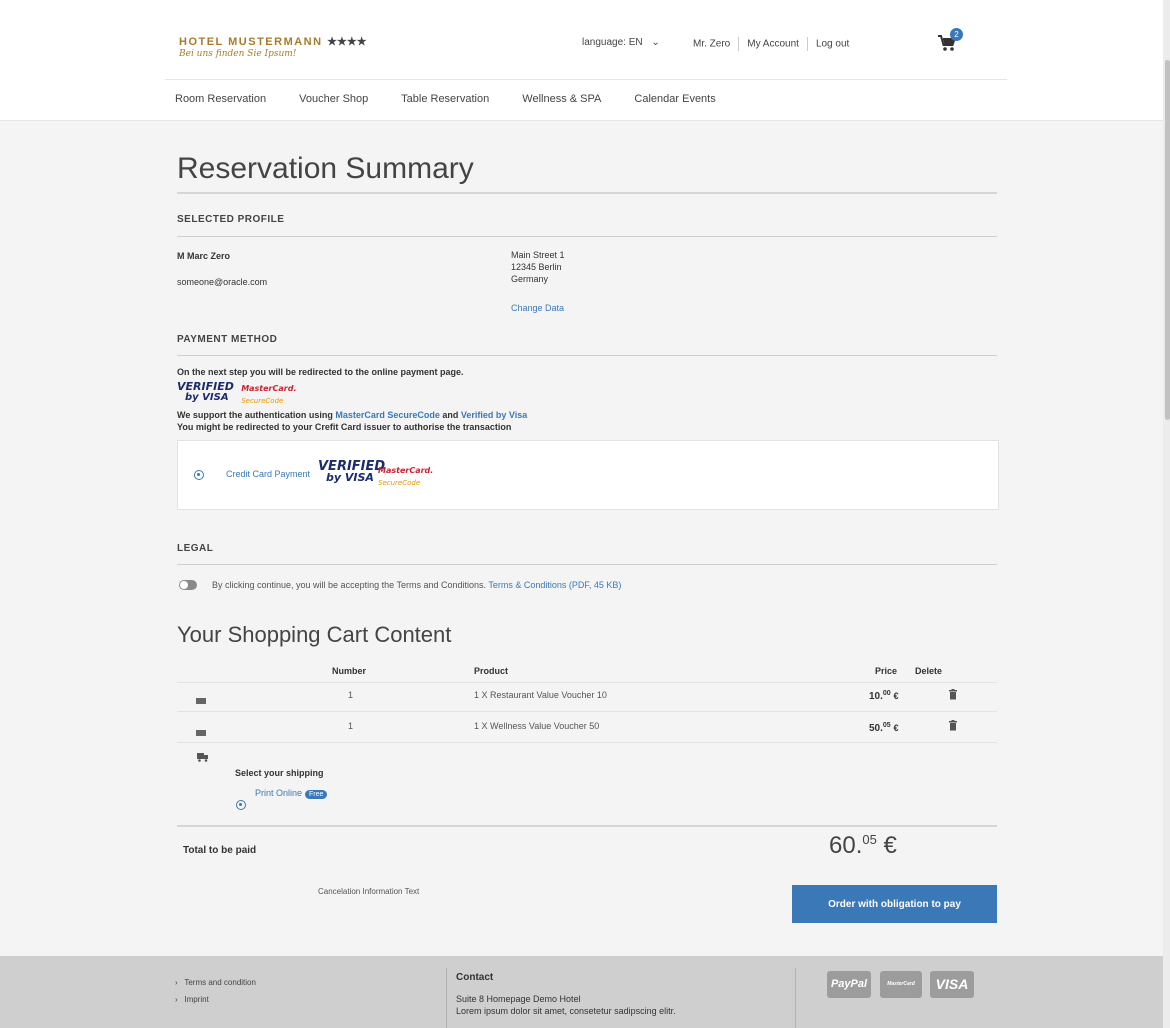 The image size is (1170, 1028). Describe the element at coordinates (231, 219) in the screenshot. I see `profile-heading: SELECTED PROFILE` at that location.